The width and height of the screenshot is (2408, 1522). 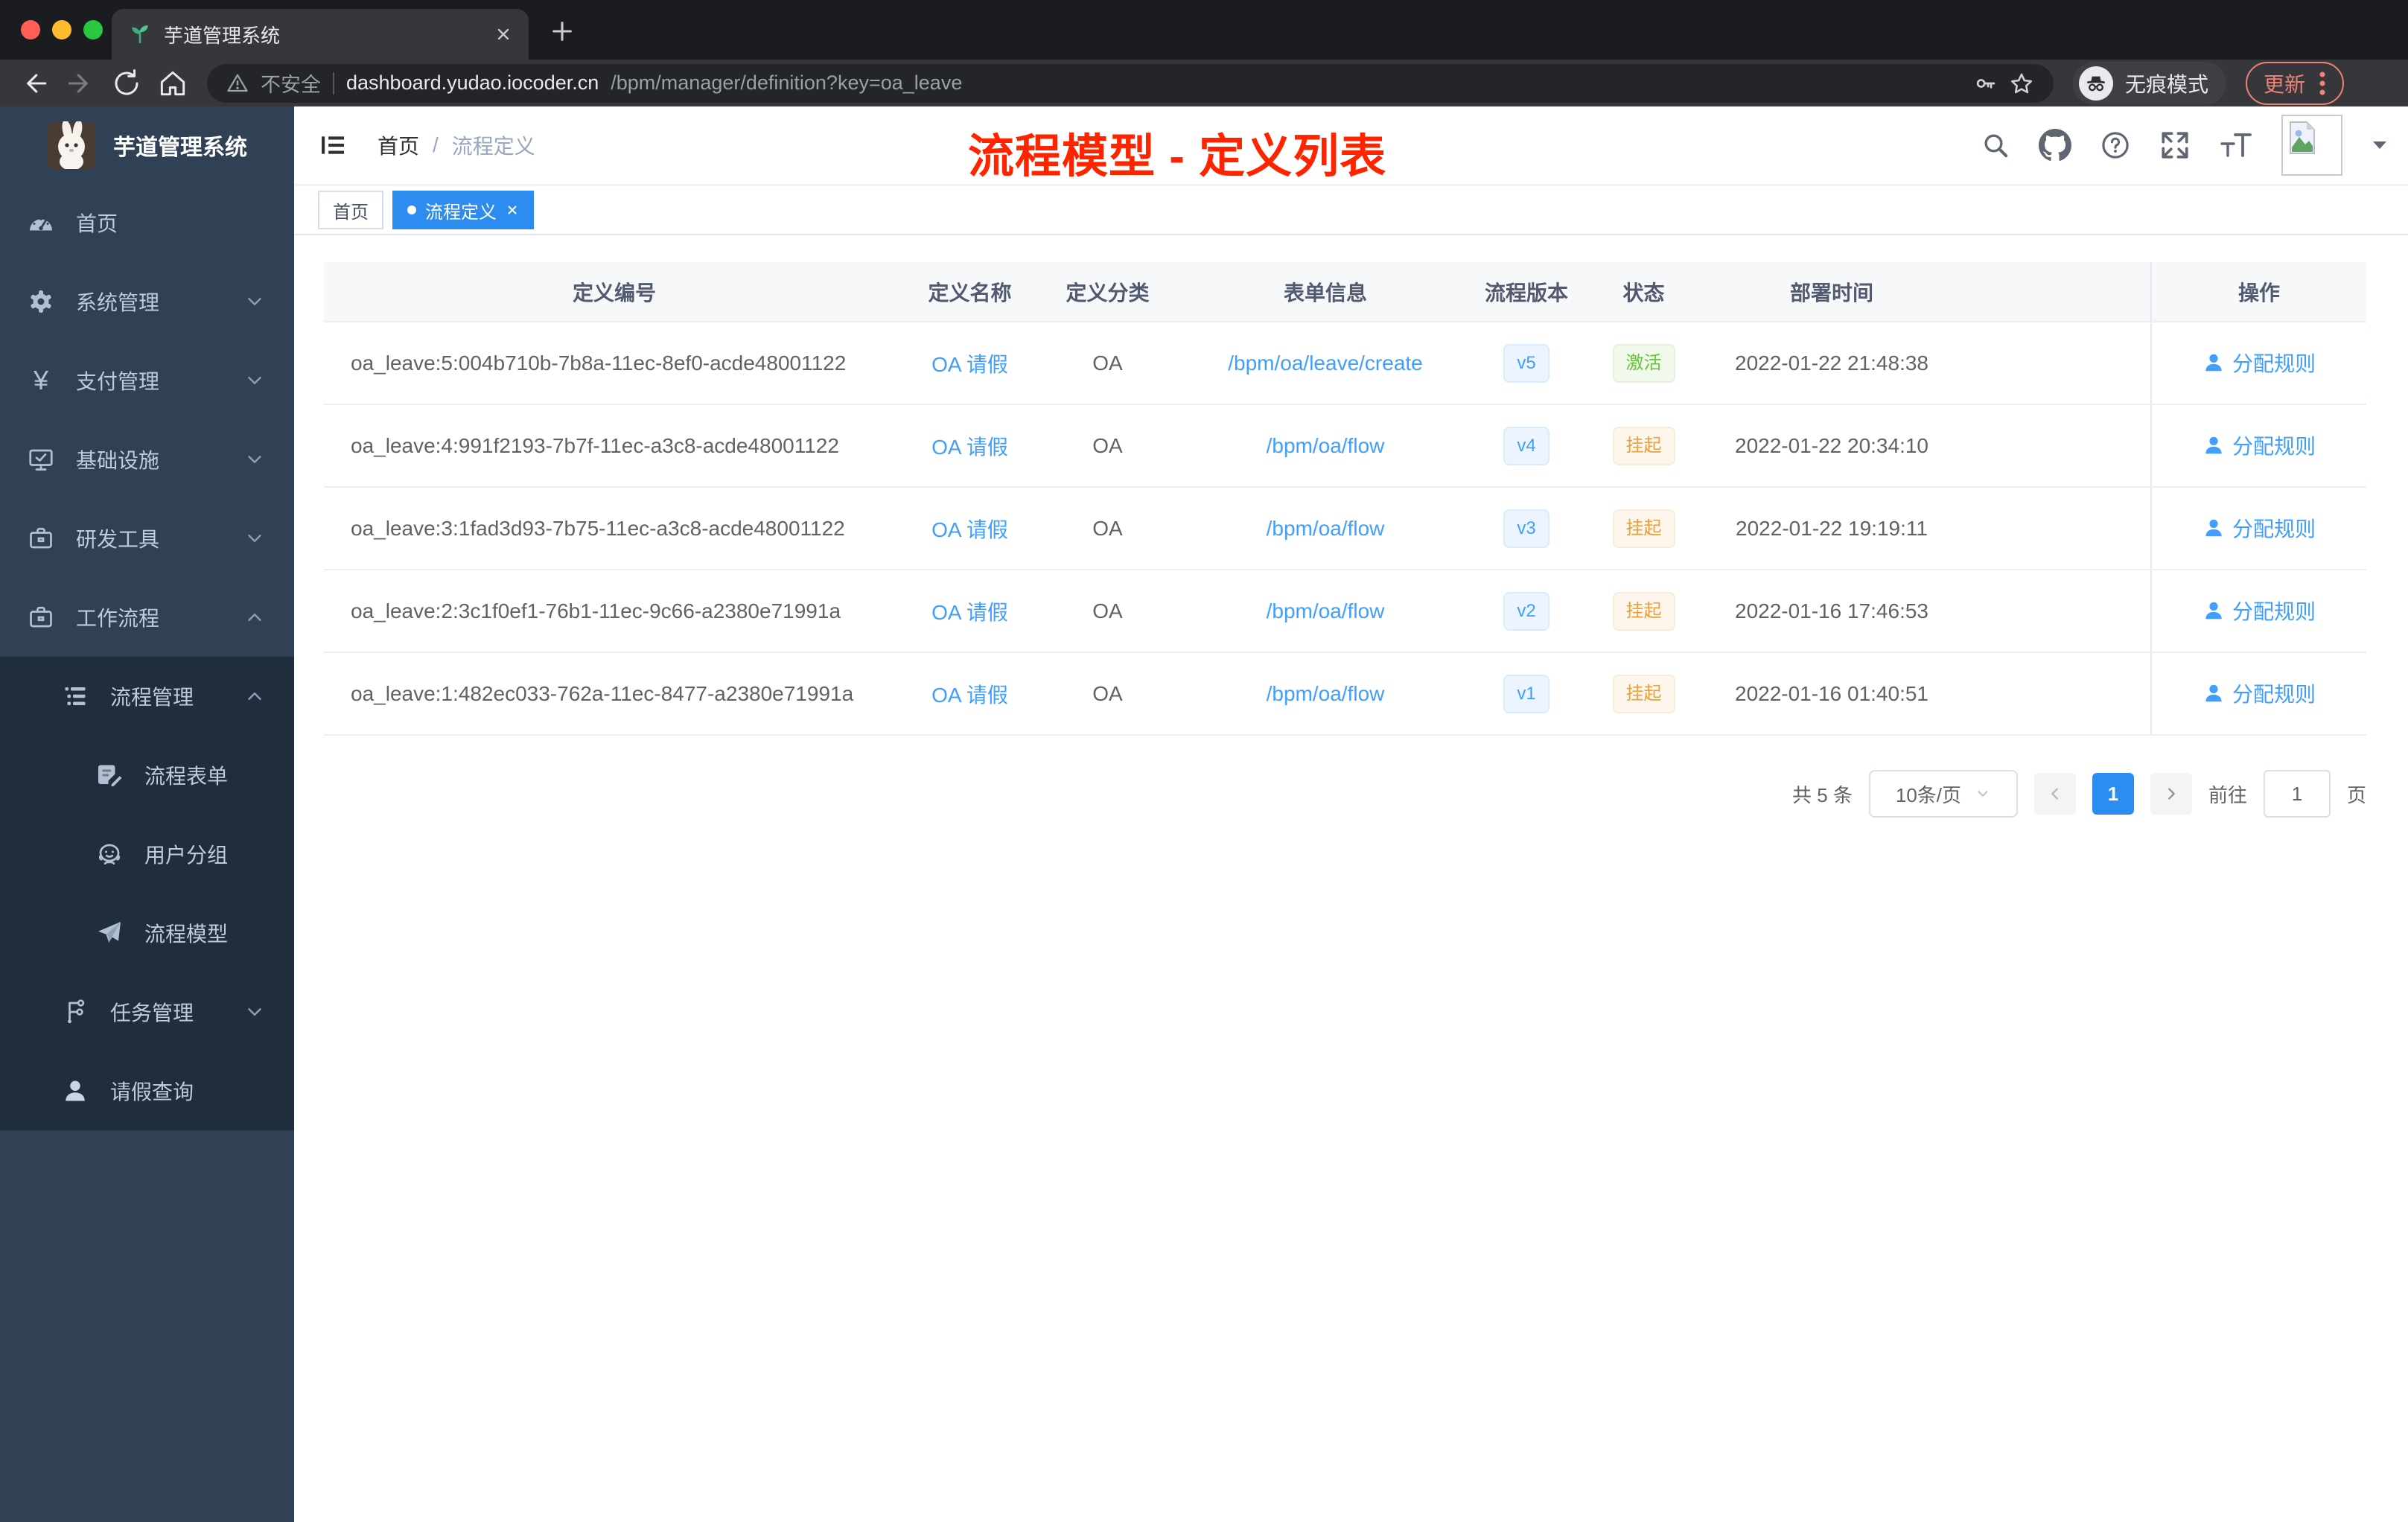 I want to click on sidebar-item-leave-query: 请假查询, so click(x=147, y=1090).